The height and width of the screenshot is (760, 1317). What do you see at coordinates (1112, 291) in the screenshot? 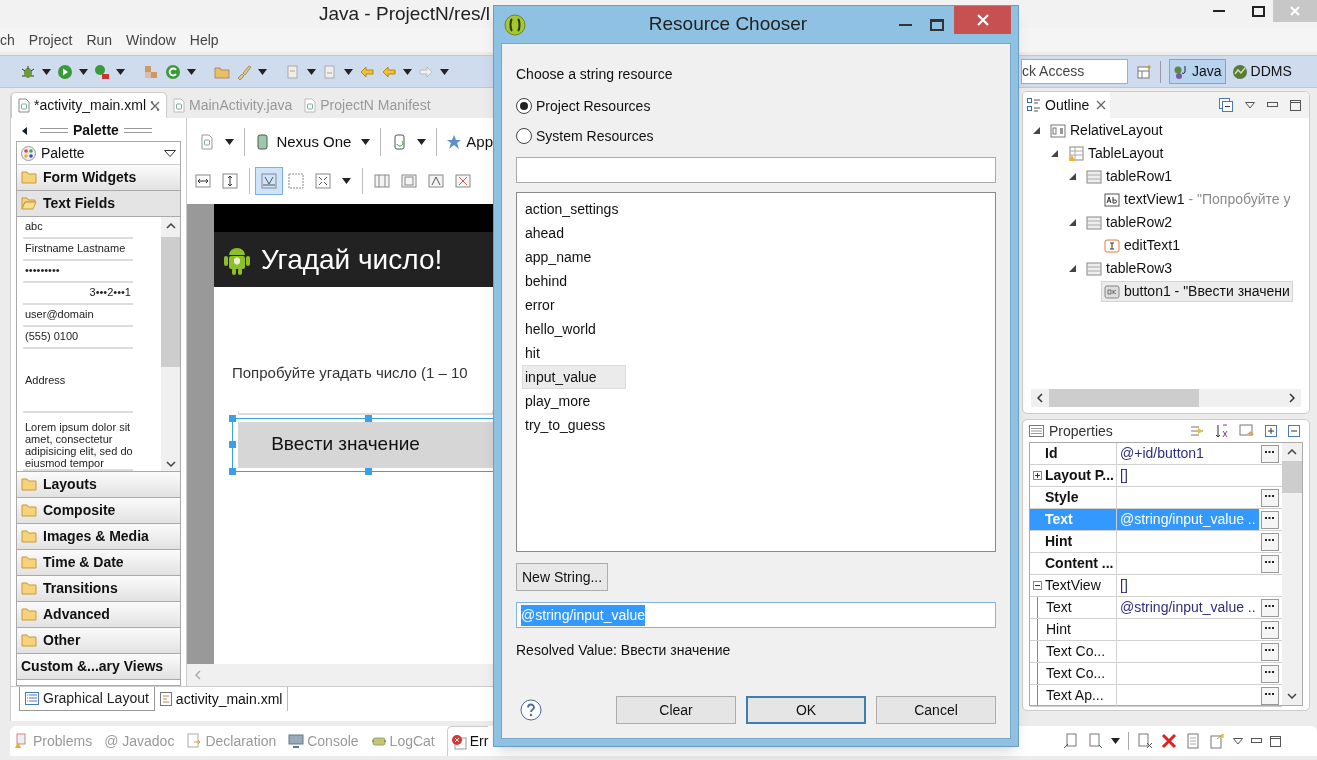
I see `button-icon` at bounding box center [1112, 291].